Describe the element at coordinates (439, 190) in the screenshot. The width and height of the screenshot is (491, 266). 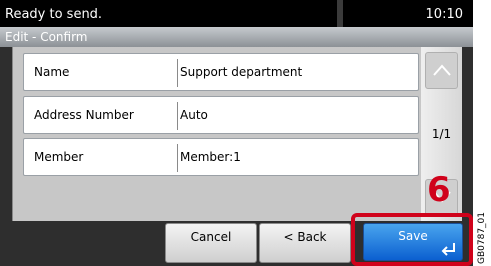
I see `step-number: 6` at that location.